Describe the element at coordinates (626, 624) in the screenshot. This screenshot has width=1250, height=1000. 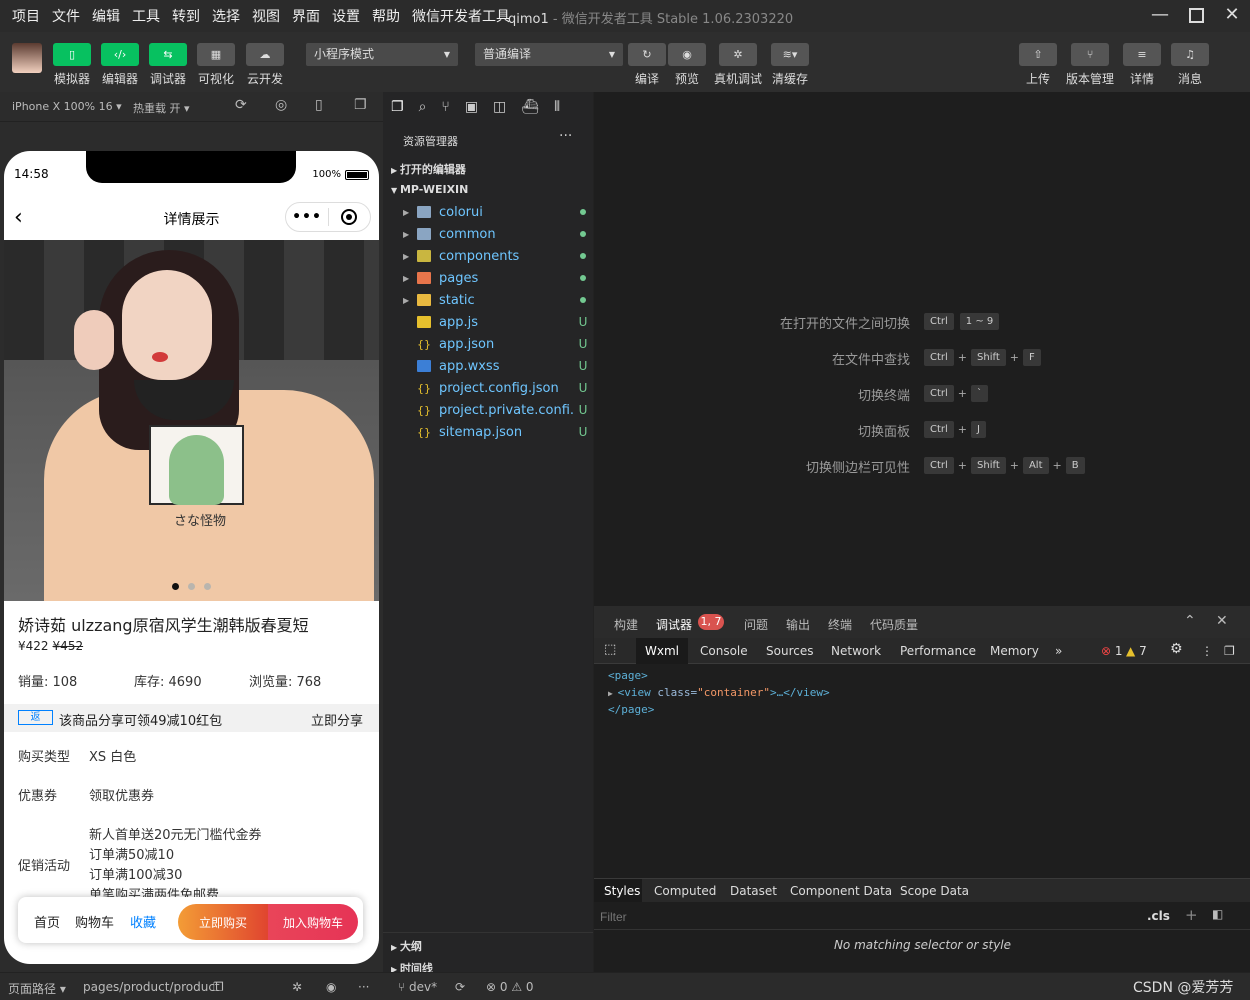
I see `tab-build: 构建` at that location.